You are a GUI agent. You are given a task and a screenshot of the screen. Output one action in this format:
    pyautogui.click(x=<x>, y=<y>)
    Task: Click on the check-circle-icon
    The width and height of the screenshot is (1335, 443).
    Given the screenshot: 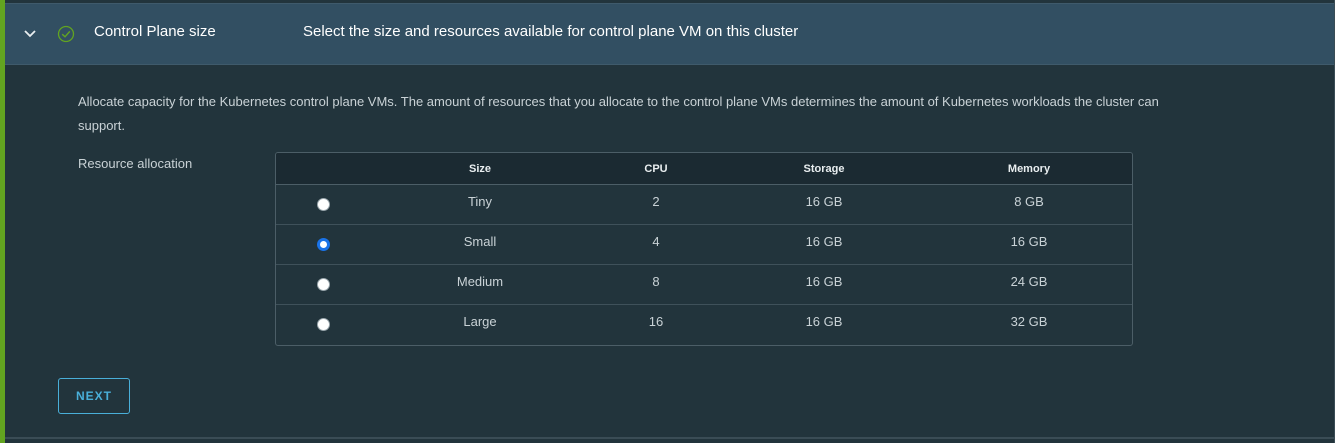 What is the action you would take?
    pyautogui.click(x=66, y=34)
    